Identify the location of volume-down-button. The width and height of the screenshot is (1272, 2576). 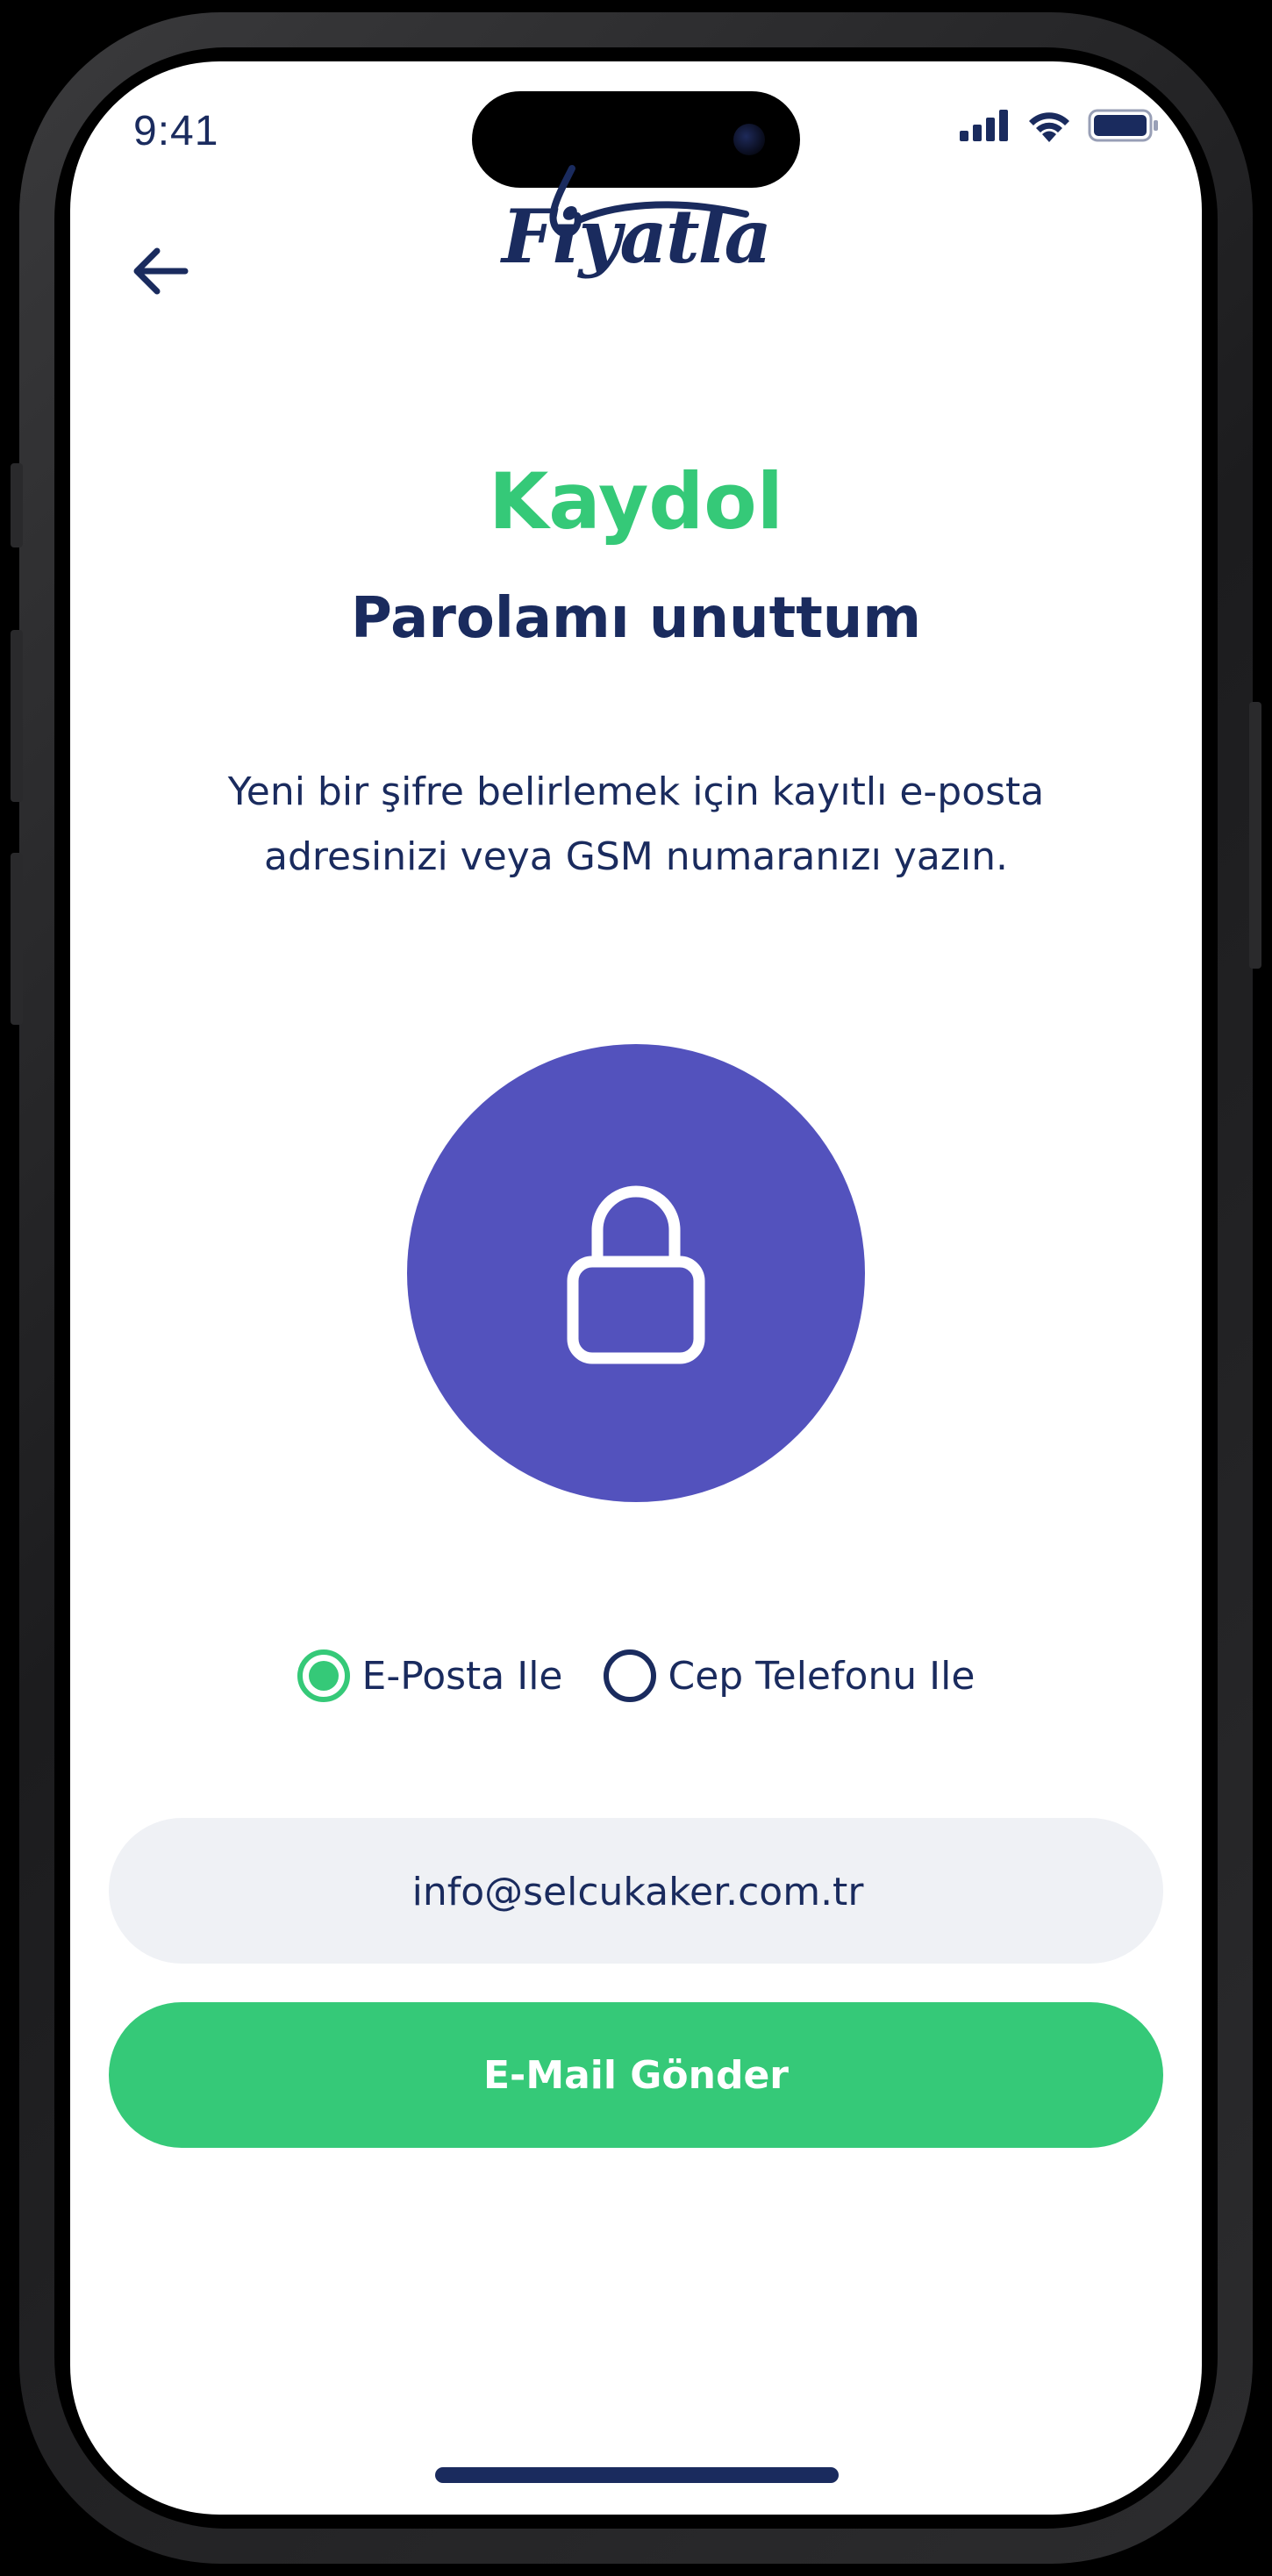
(17, 939).